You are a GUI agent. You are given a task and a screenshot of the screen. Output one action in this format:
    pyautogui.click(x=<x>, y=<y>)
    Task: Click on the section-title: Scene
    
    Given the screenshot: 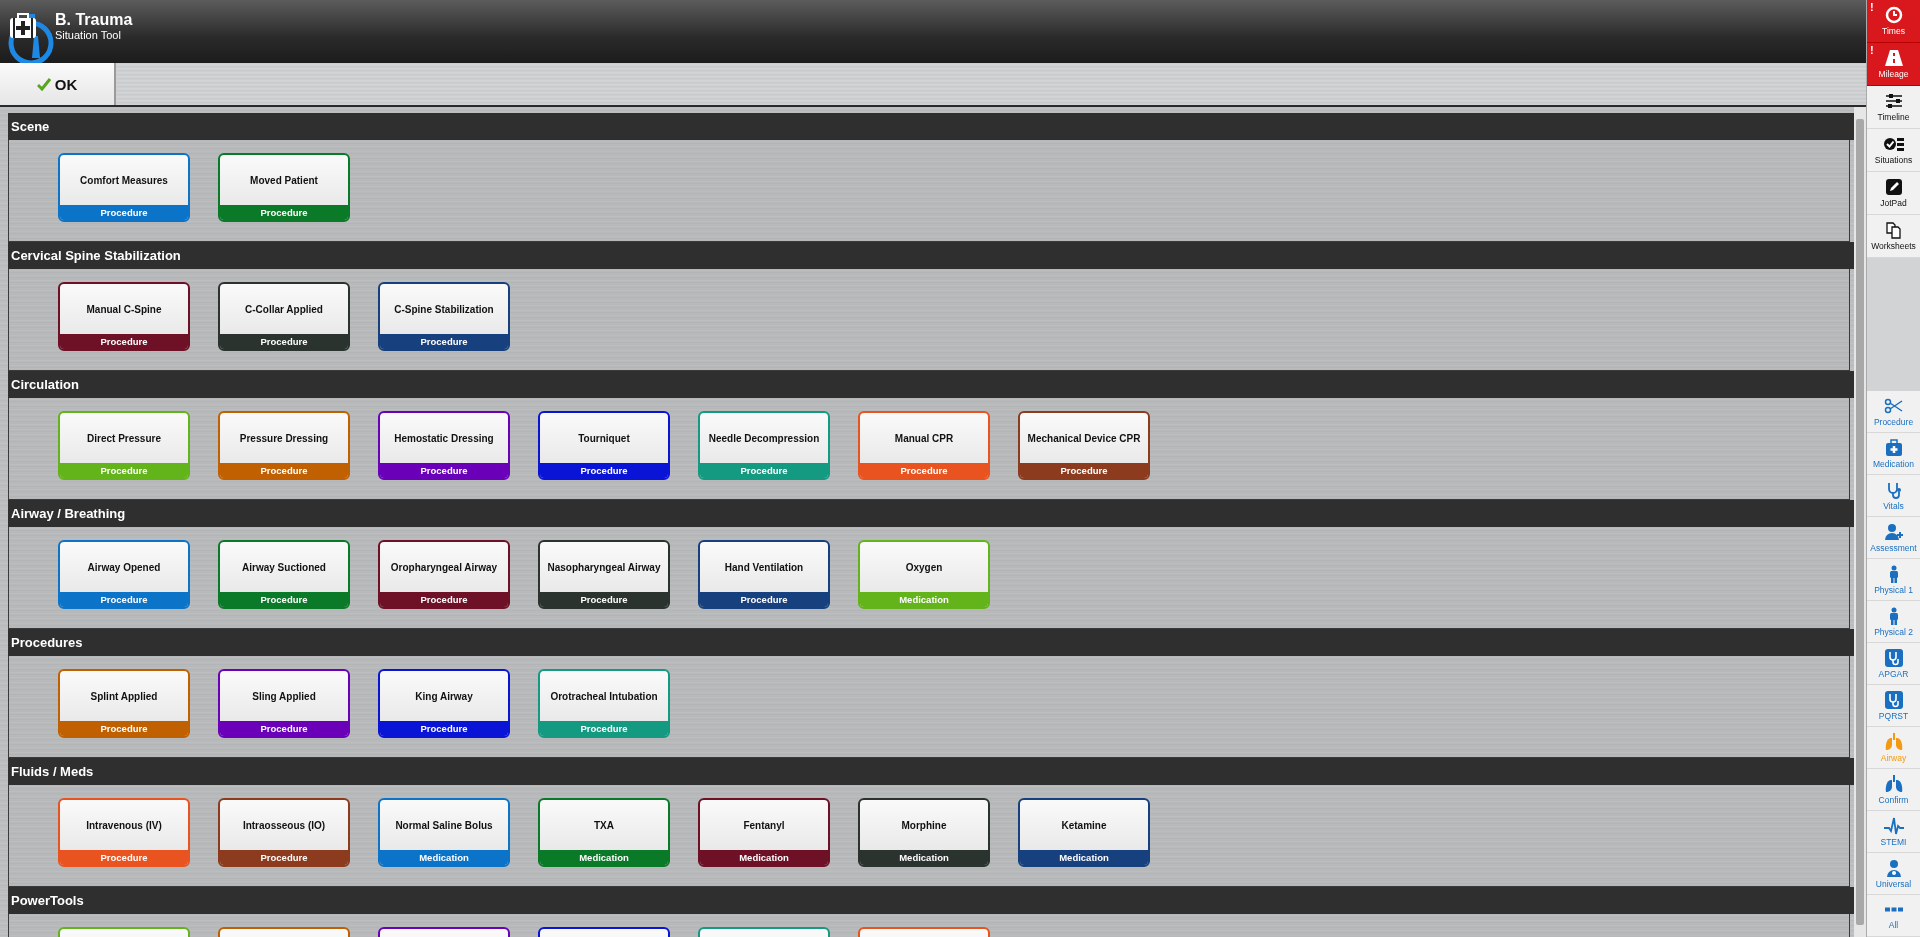 What is the action you would take?
    pyautogui.click(x=30, y=126)
    